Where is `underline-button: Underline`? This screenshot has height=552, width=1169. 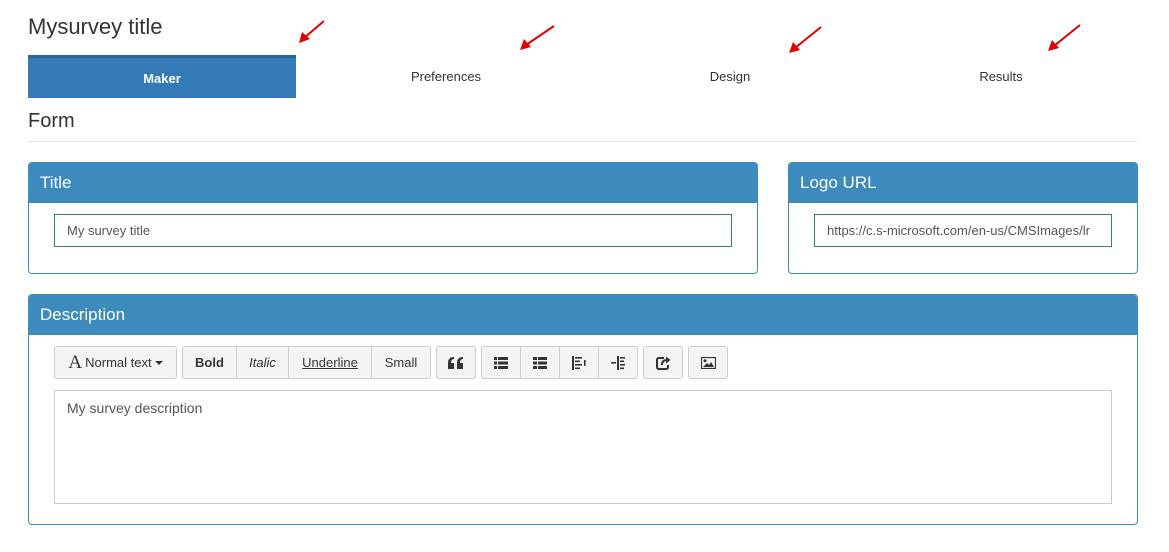
underline-button: Underline is located at coordinates (330, 362).